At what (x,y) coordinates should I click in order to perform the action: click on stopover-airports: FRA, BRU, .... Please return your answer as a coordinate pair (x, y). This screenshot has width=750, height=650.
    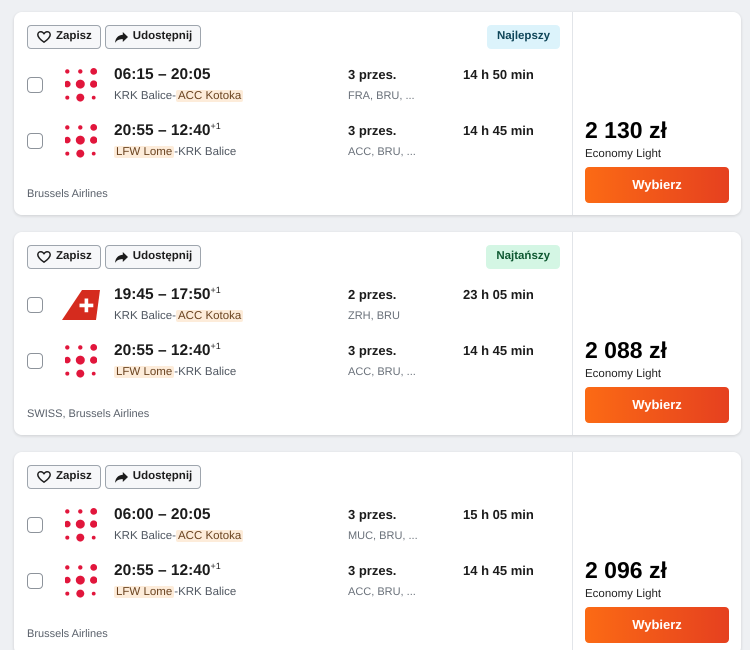
    Looking at the image, I should click on (382, 96).